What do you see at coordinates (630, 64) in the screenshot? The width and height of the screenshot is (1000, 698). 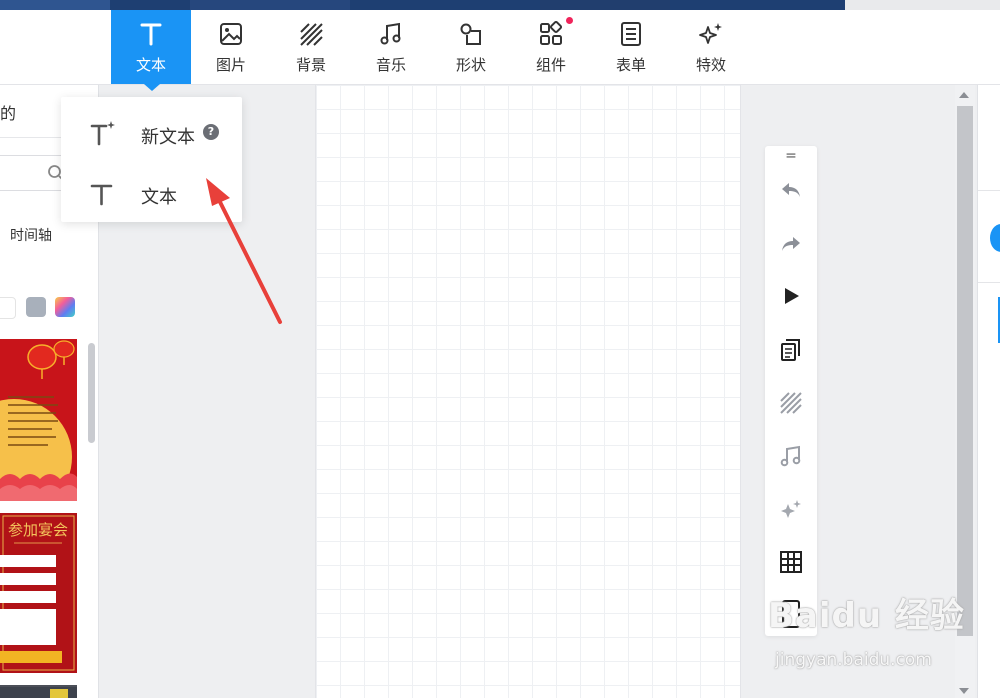 I see `tool-label: 表单` at bounding box center [630, 64].